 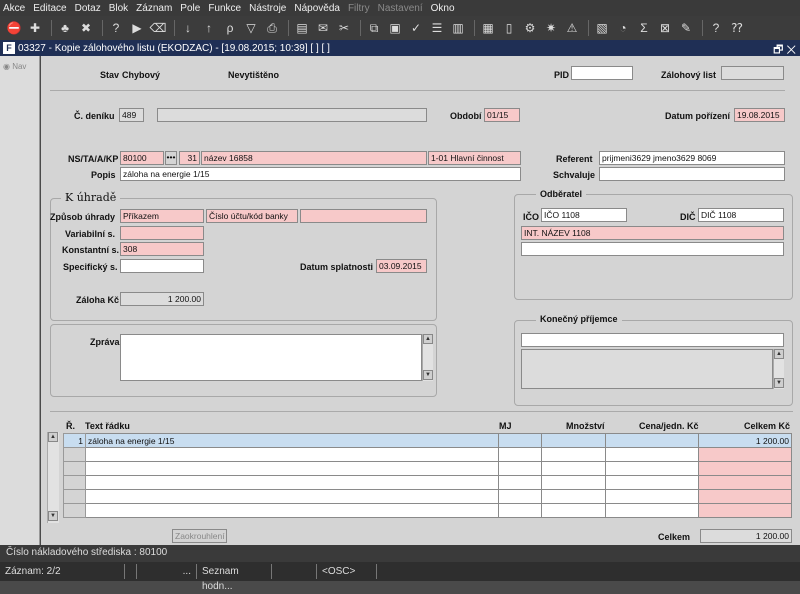 What do you see at coordinates (86, 28) in the screenshot?
I see `delete-record-icon: ✖` at bounding box center [86, 28].